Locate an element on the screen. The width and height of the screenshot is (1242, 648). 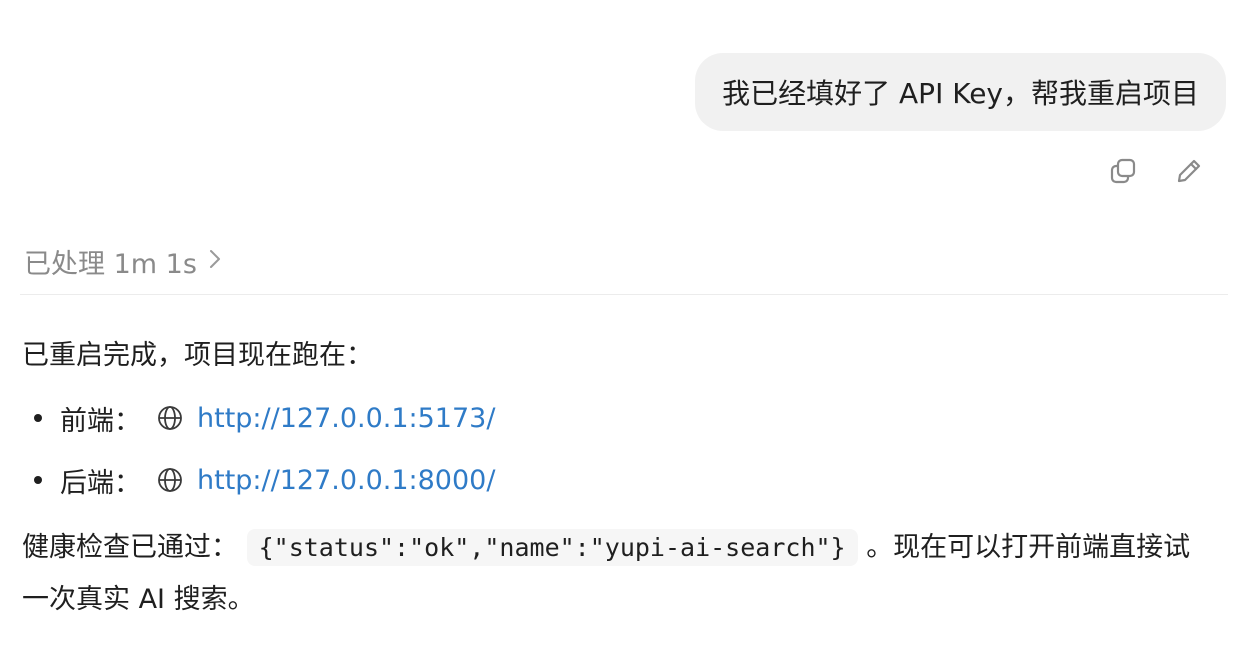
assistant-intro: 已重启完成，项目现在跑在： is located at coordinates (197, 355).